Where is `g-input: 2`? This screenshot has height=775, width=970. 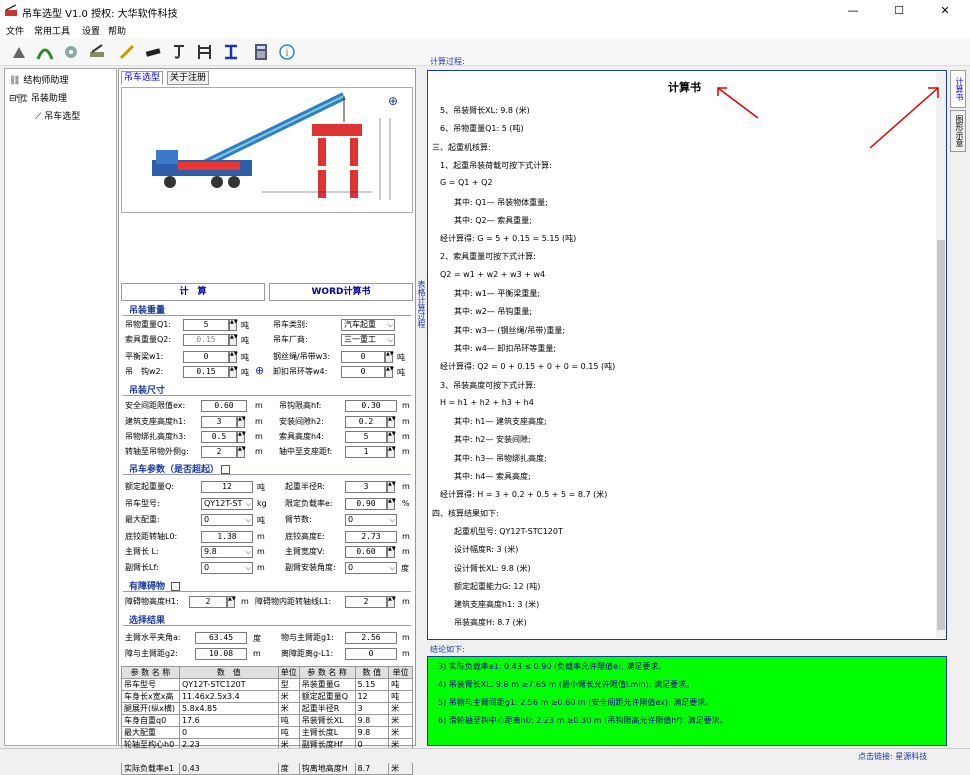
g-input: 2 is located at coordinates (219, 452).